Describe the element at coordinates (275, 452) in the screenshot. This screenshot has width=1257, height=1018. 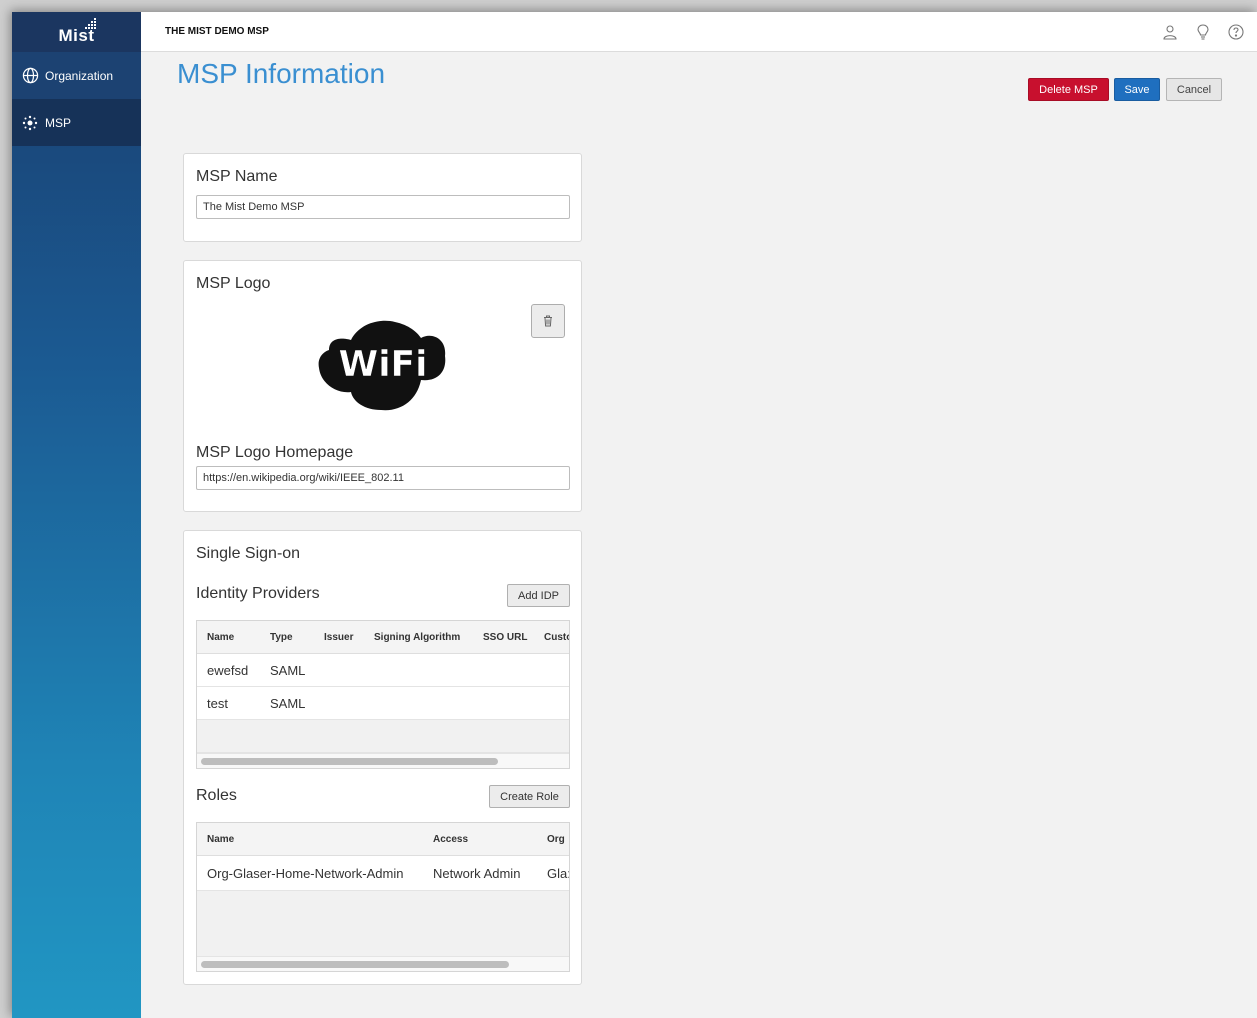
I see `msp-logo-homepage-heading: MSP Logo Homepage` at that location.